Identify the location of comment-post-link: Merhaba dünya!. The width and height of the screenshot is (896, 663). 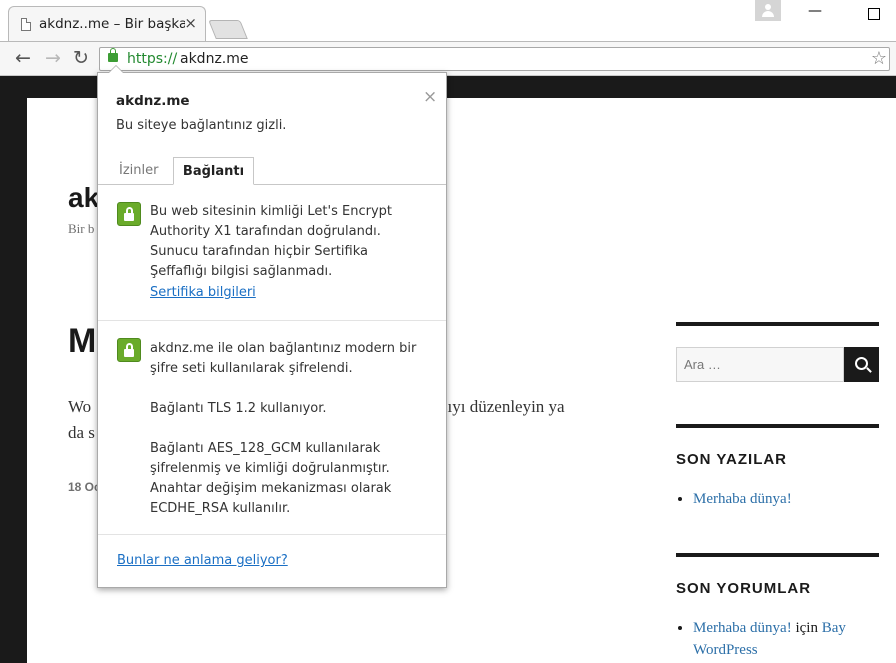
(742, 628).